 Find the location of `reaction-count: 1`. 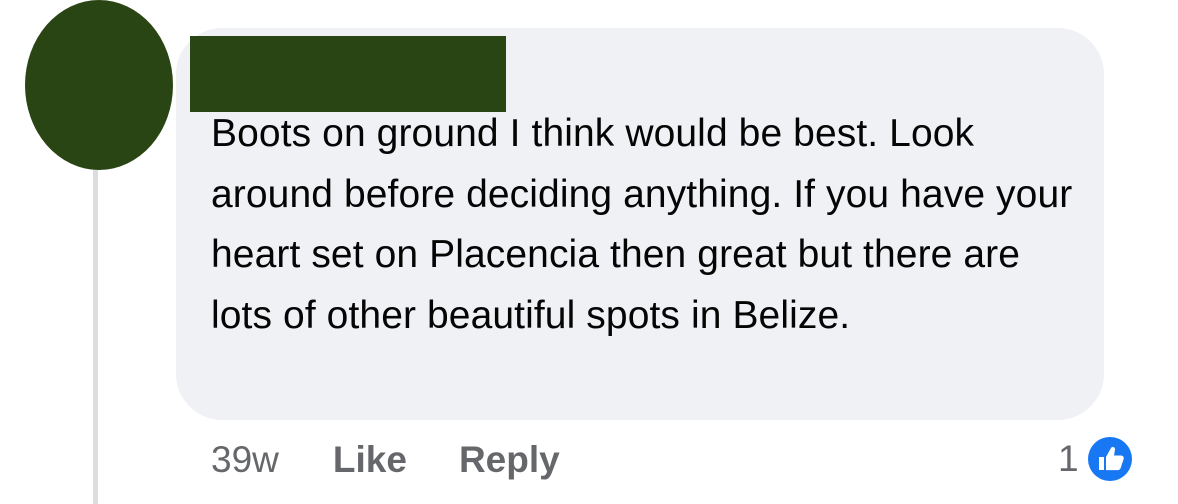

reaction-count: 1 is located at coordinates (1068, 458).